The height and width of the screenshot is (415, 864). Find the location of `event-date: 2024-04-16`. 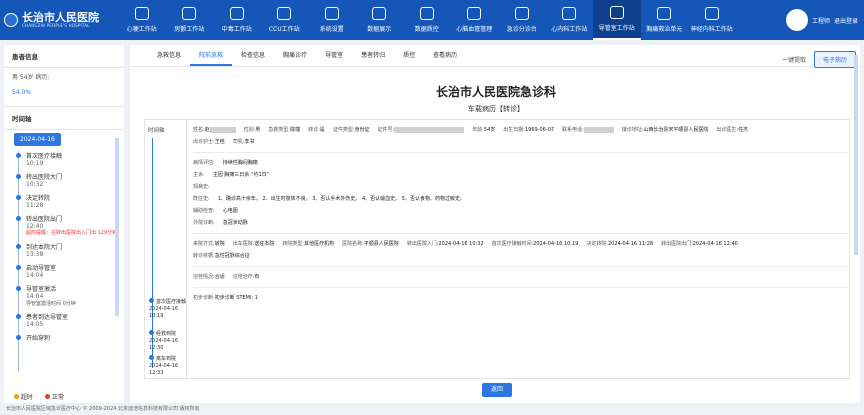

event-date: 2024-04-16 is located at coordinates (164, 341).